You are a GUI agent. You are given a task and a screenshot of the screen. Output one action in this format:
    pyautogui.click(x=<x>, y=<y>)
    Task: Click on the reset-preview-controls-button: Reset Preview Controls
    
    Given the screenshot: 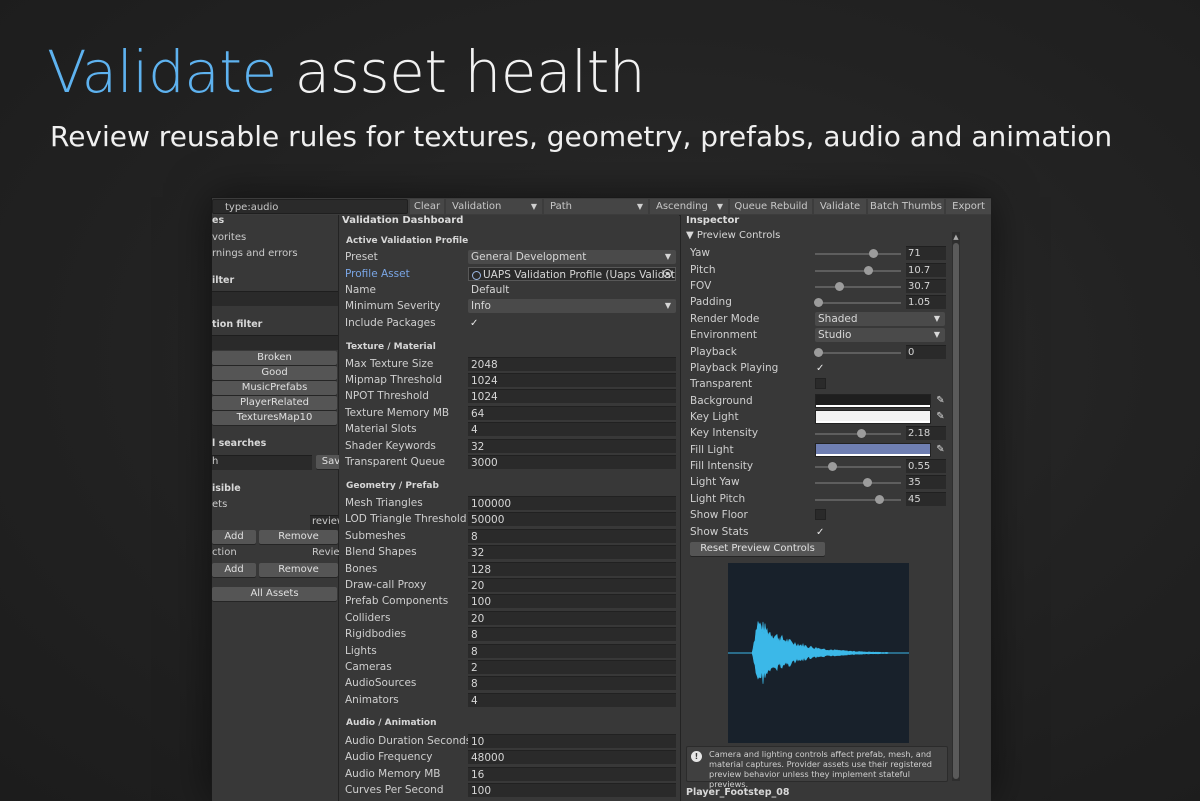 What is the action you would take?
    pyautogui.click(x=757, y=549)
    